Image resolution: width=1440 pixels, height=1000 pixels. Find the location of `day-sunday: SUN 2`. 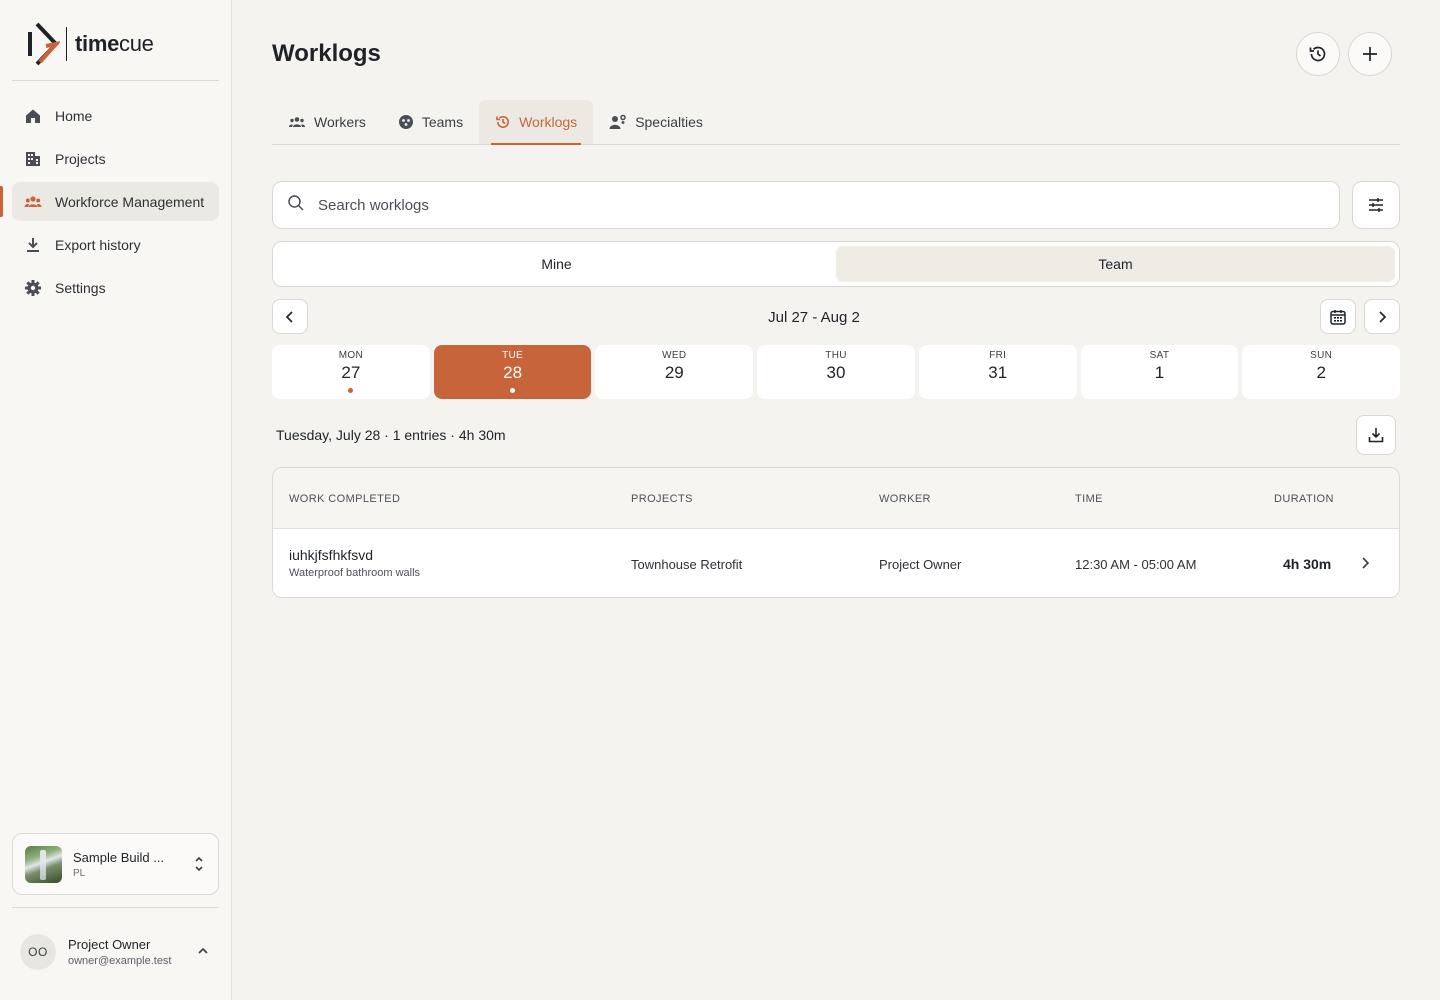

day-sunday: SUN 2 is located at coordinates (1321, 372).